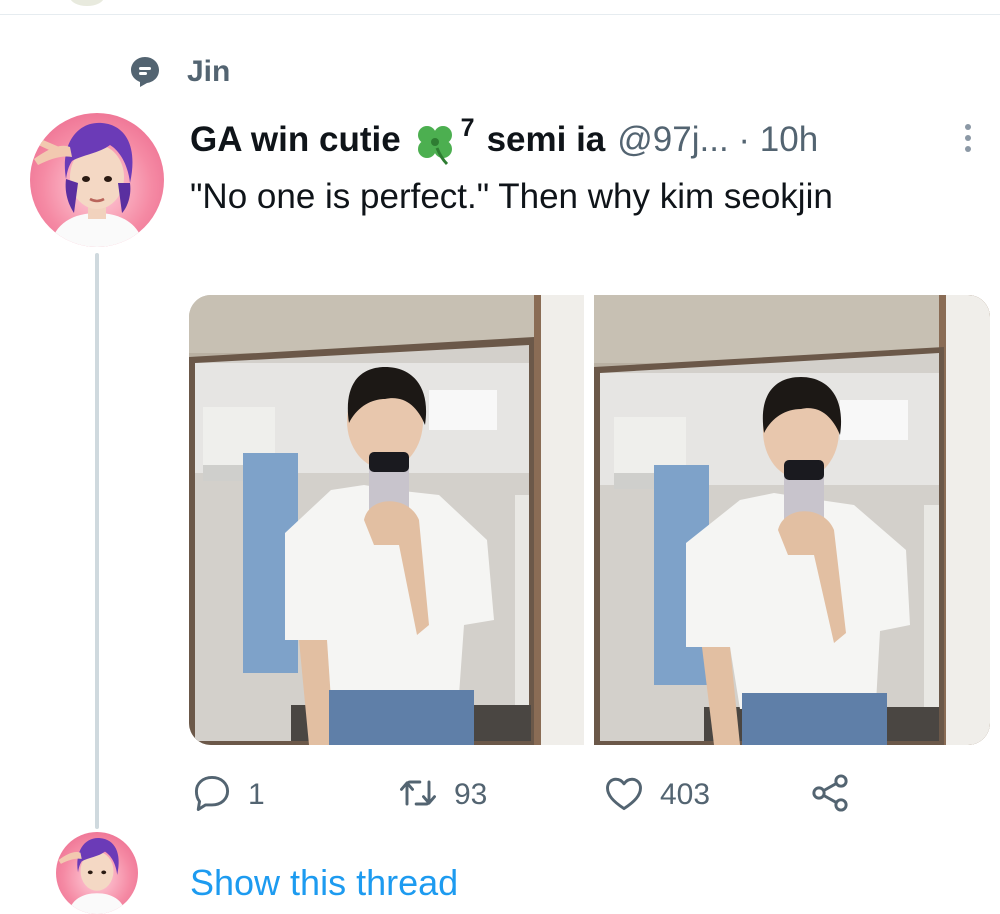 The width and height of the screenshot is (1000, 914). What do you see at coordinates (179, 72) in the screenshot?
I see `social-context: Jin` at bounding box center [179, 72].